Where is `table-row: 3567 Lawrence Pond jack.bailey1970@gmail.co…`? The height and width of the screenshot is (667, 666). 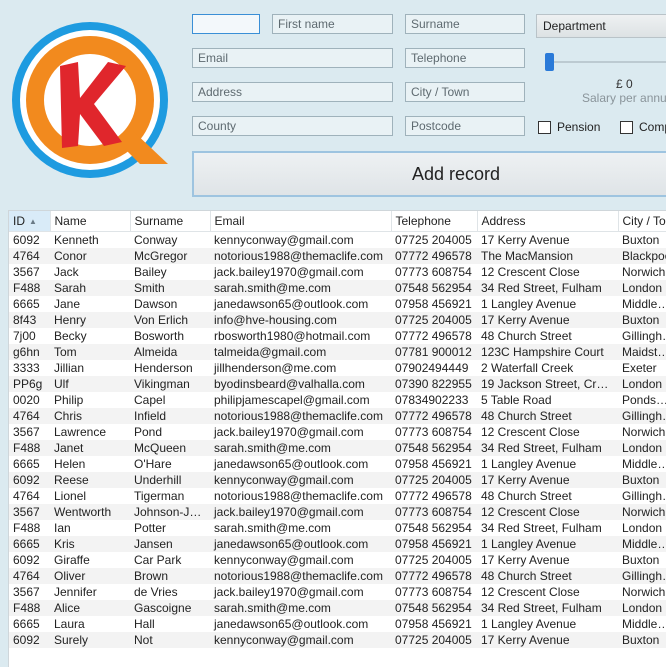
table-row: 3567 Lawrence Pond jack.bailey1970@gmail.co… is located at coordinates (337, 432).